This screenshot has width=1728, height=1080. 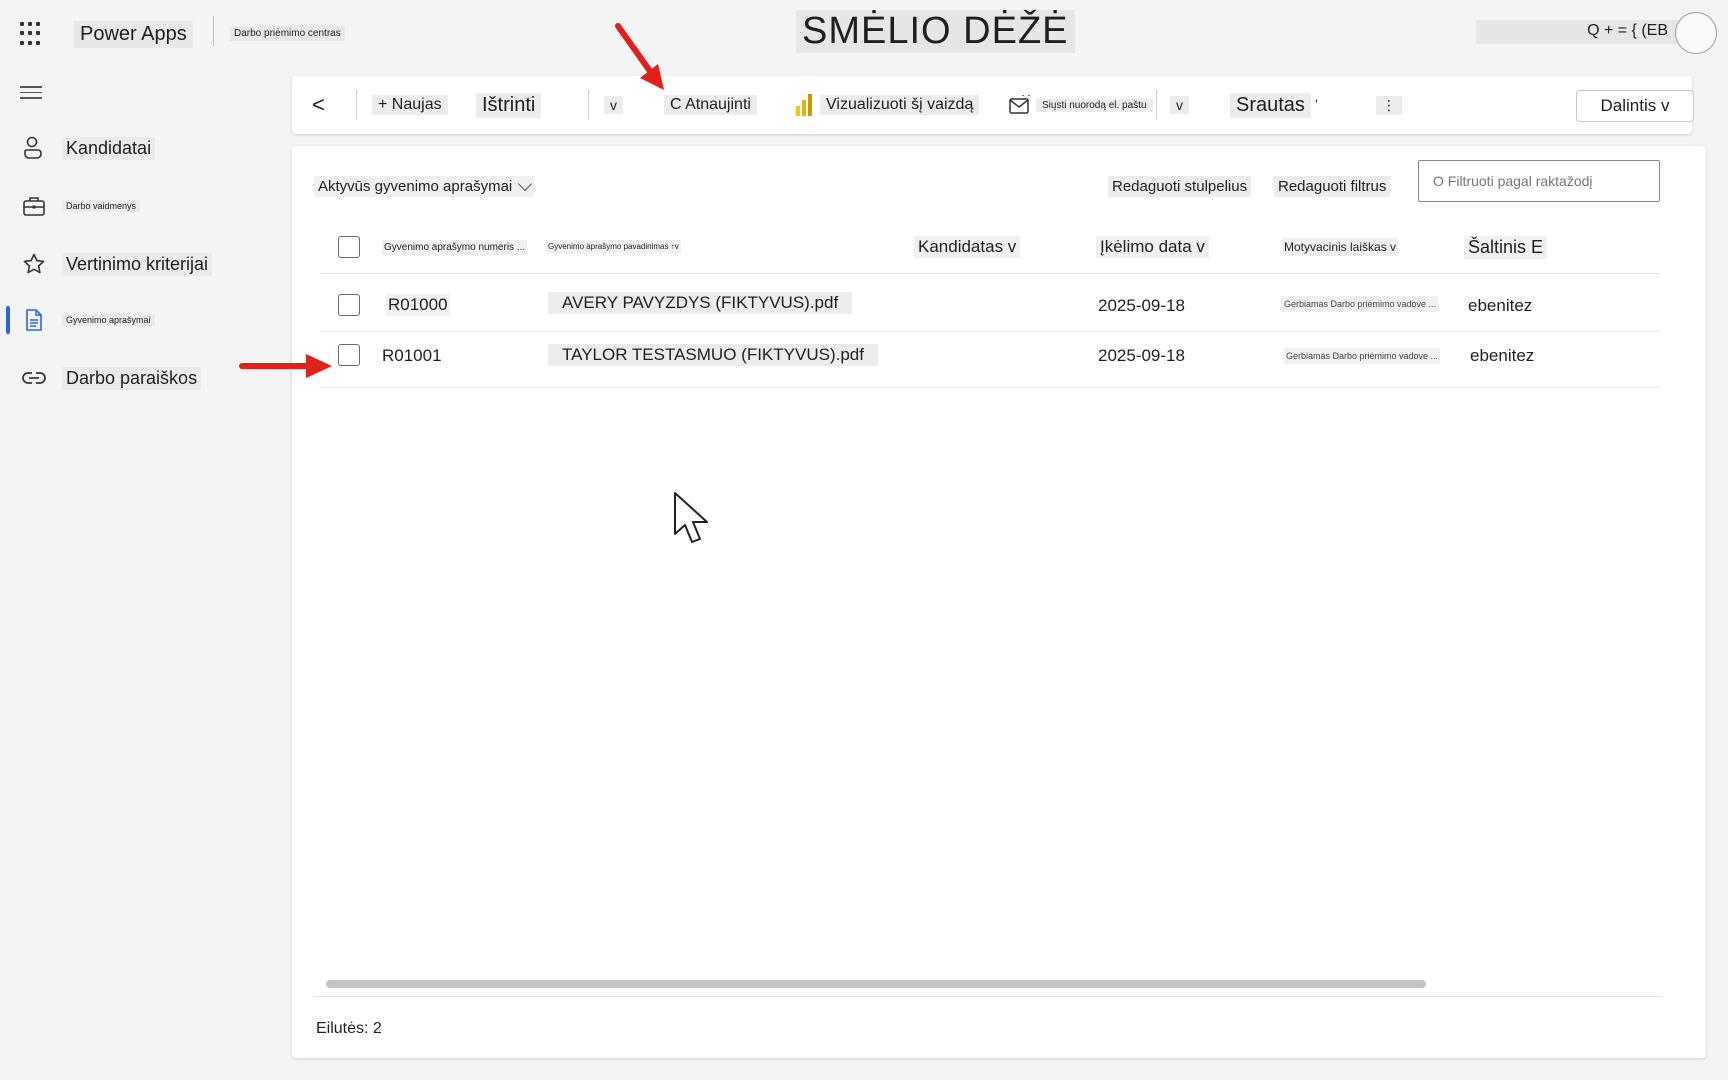 What do you see at coordinates (1316, 105) in the screenshot?
I see `flow-marker: ʼ` at bounding box center [1316, 105].